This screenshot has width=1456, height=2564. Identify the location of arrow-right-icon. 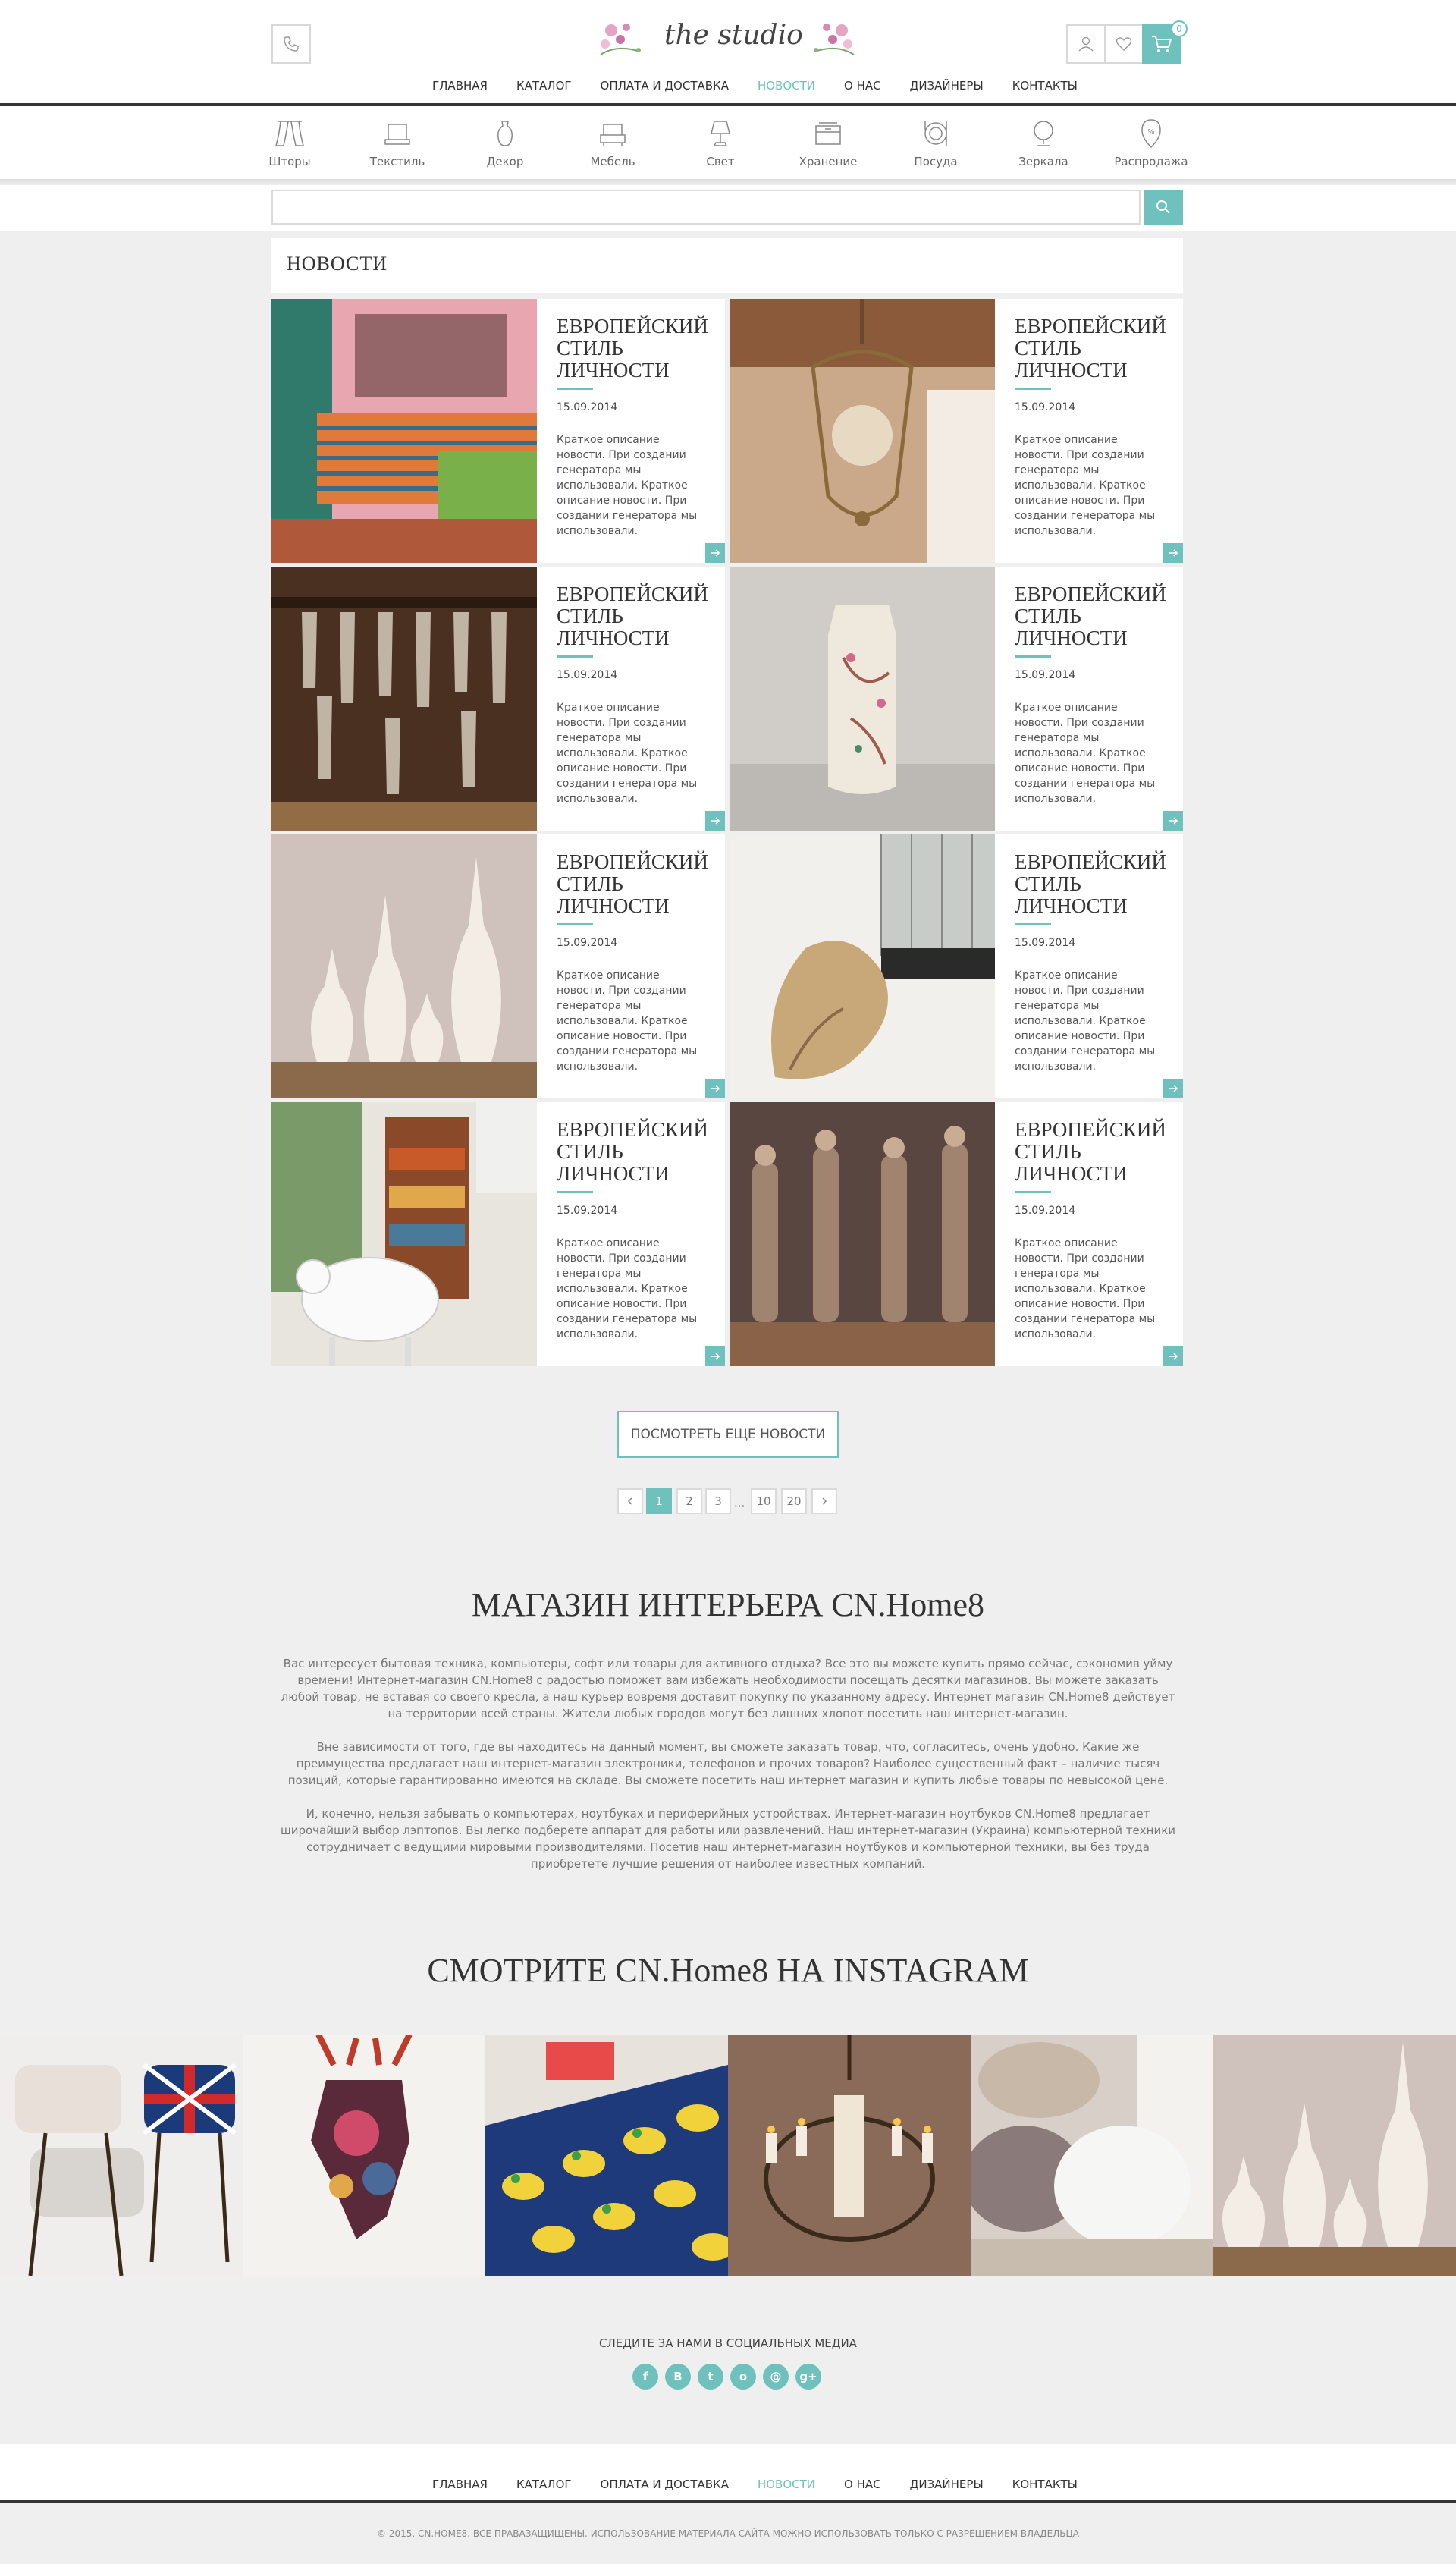
(715, 553).